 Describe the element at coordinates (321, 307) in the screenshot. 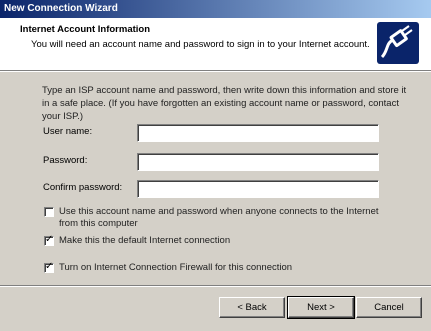

I see `next-button: Next >` at that location.